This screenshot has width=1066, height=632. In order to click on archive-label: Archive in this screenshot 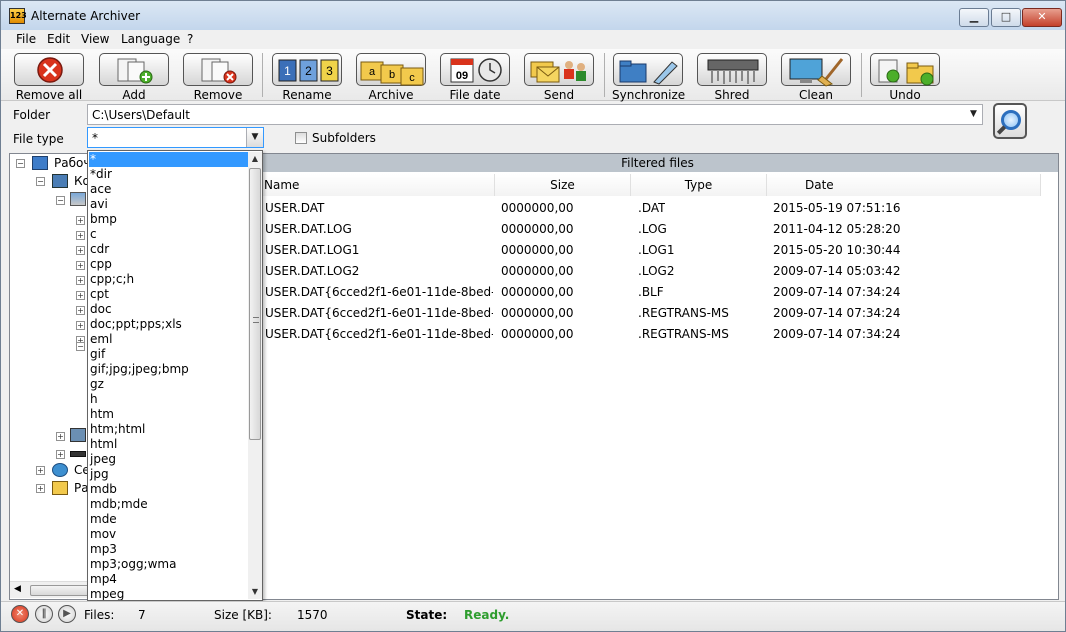, I will do `click(391, 95)`.